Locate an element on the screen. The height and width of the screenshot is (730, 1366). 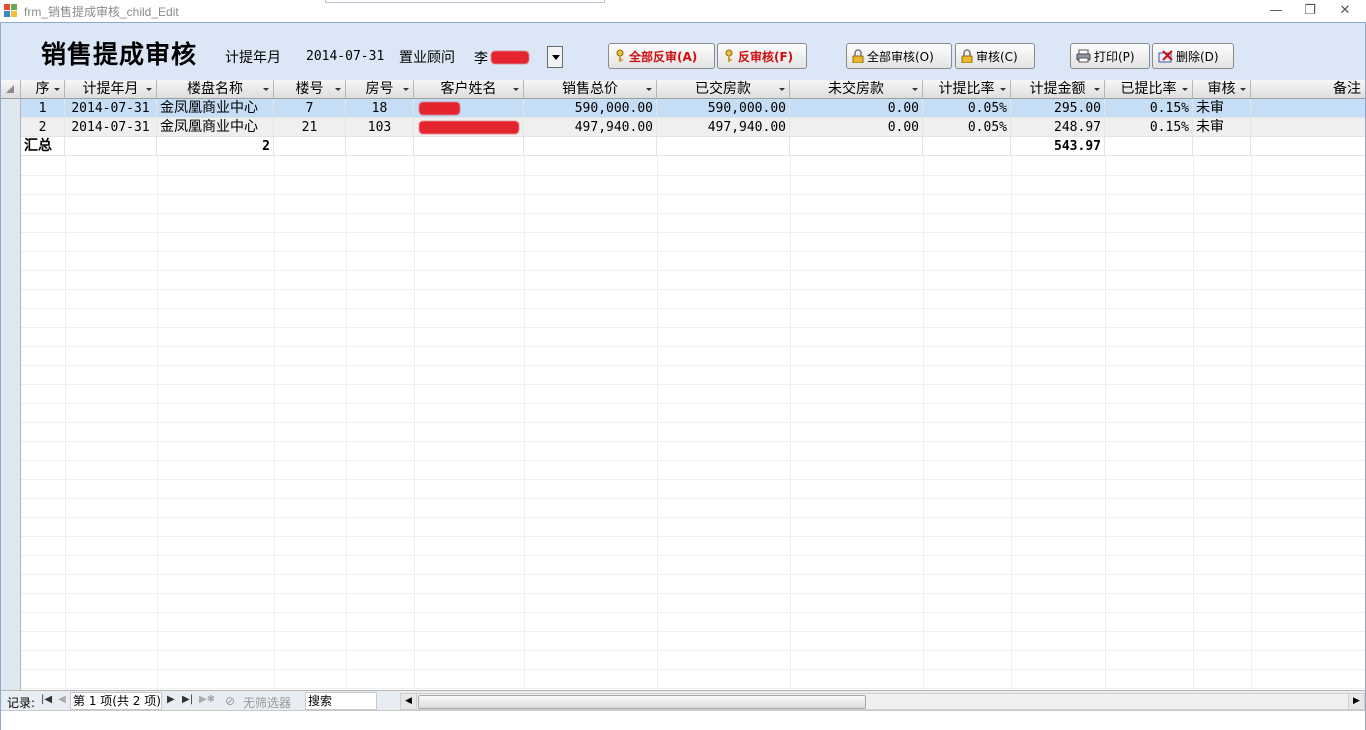
column-header-project: 楼盘名称 is located at coordinates (215, 89).